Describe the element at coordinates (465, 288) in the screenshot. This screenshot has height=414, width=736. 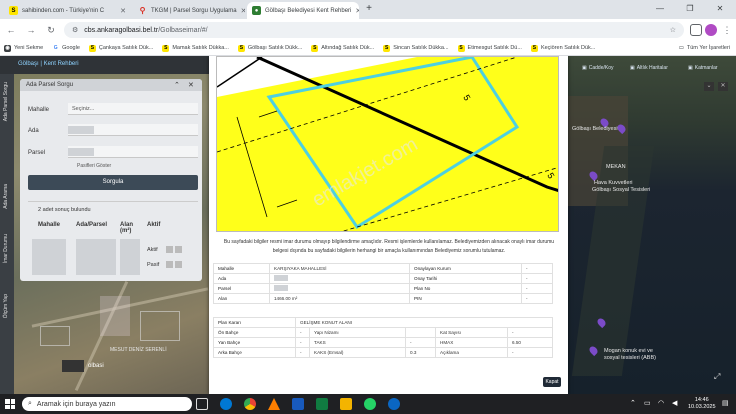
I see `info-key: Plan No` at that location.